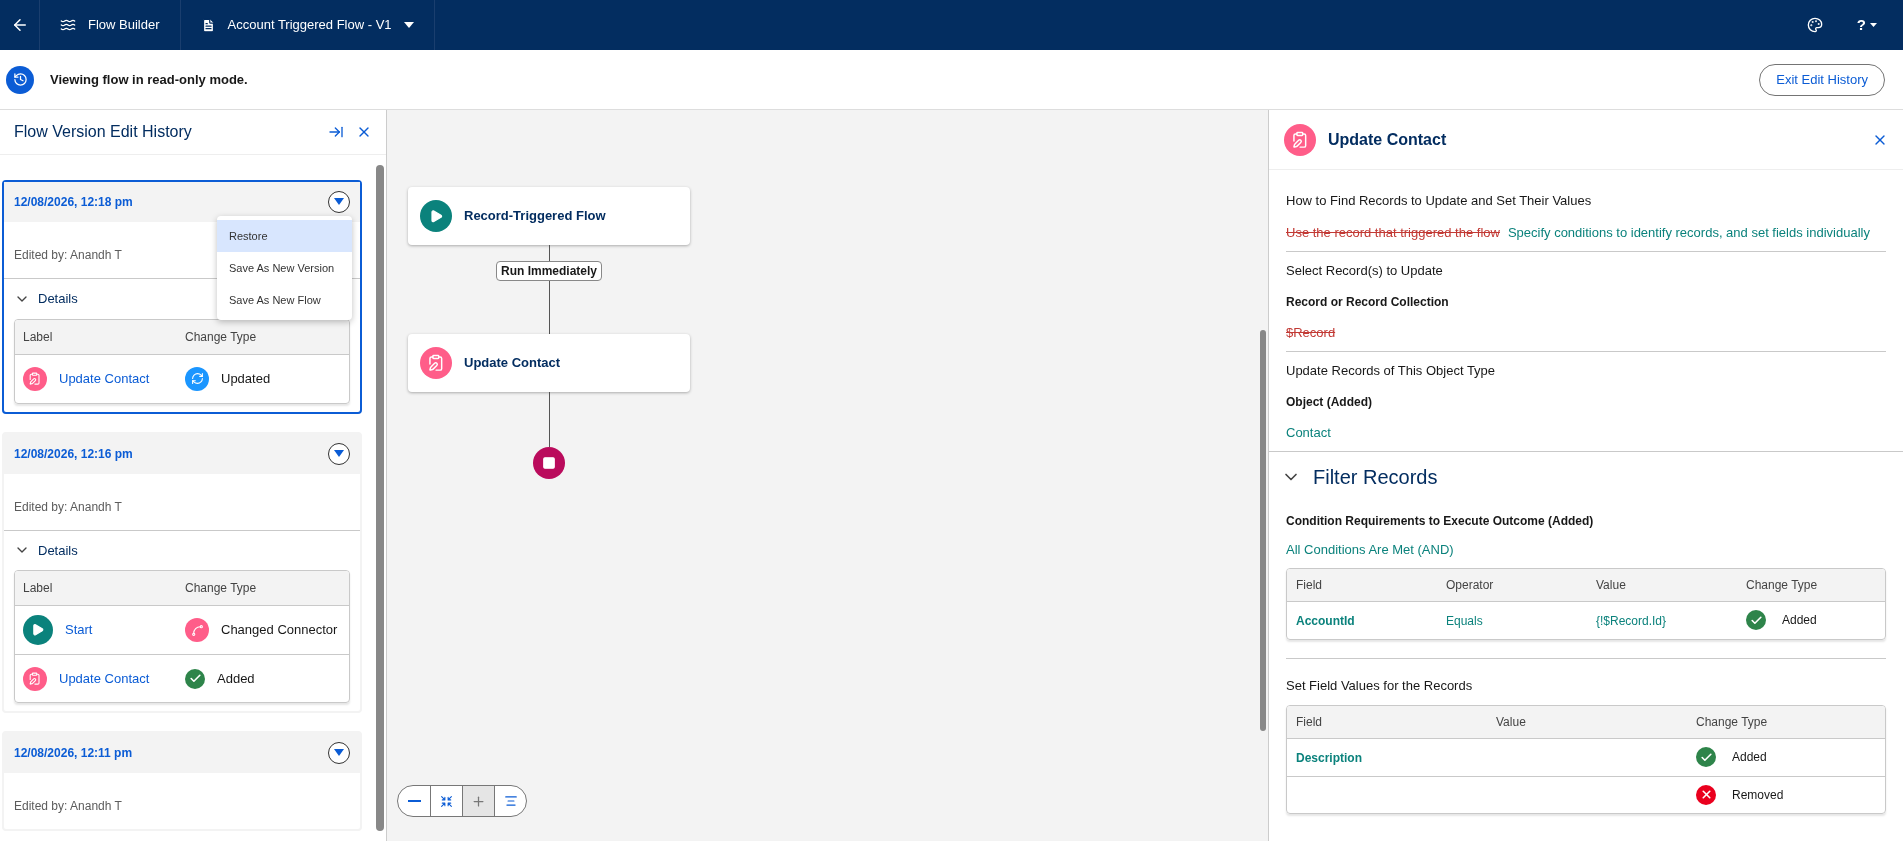  What do you see at coordinates (1706, 794) in the screenshot?
I see `remove-icon` at bounding box center [1706, 794].